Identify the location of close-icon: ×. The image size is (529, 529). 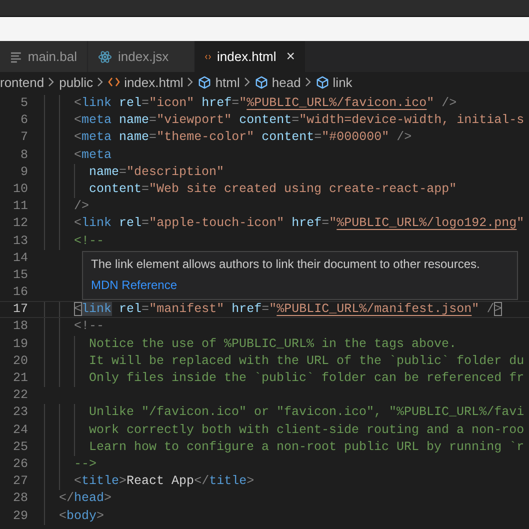
(290, 56).